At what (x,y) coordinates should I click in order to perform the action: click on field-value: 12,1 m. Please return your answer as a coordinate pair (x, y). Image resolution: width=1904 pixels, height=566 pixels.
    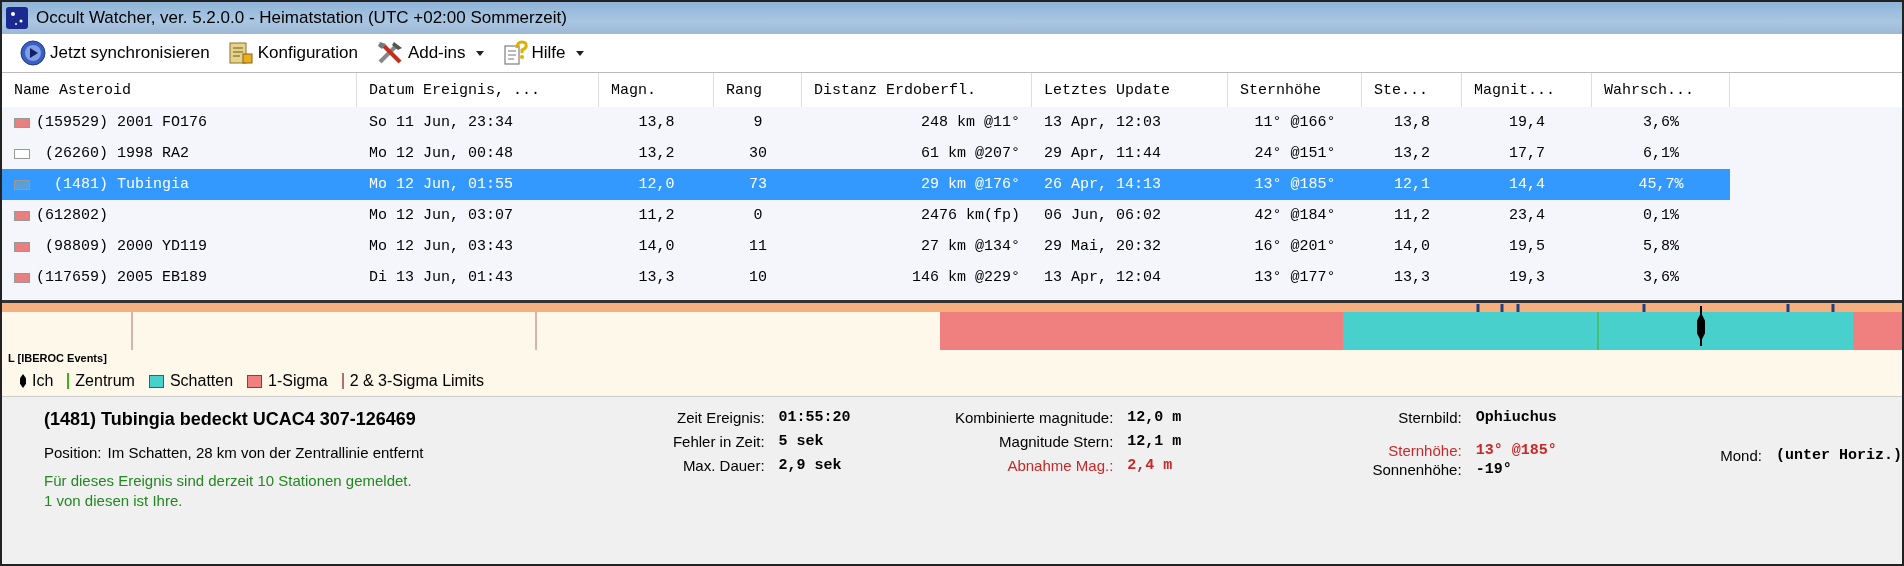
    Looking at the image, I should click on (1155, 441).